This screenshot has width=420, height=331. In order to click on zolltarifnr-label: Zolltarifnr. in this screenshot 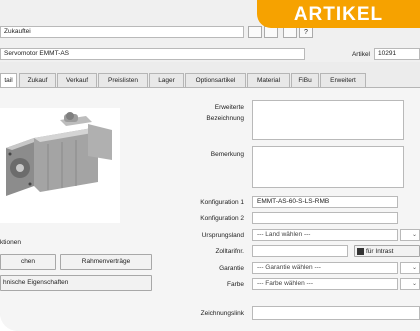, I will do `click(229, 251)`.